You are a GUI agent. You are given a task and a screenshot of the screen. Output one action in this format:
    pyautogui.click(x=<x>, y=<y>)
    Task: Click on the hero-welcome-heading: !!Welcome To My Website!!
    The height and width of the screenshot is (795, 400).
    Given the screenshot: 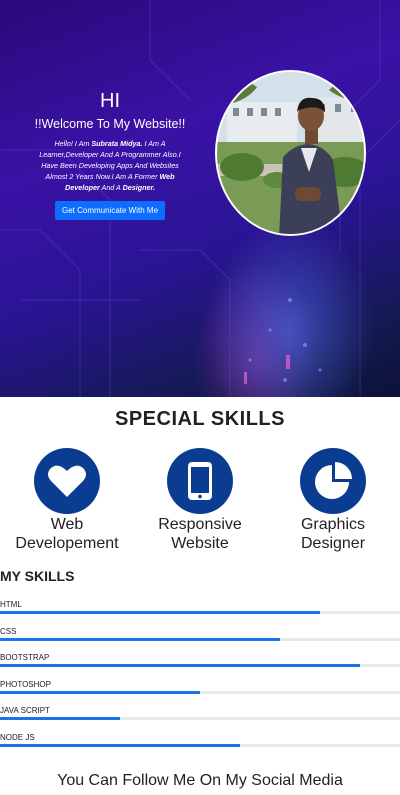 What is the action you would take?
    pyautogui.click(x=110, y=124)
    